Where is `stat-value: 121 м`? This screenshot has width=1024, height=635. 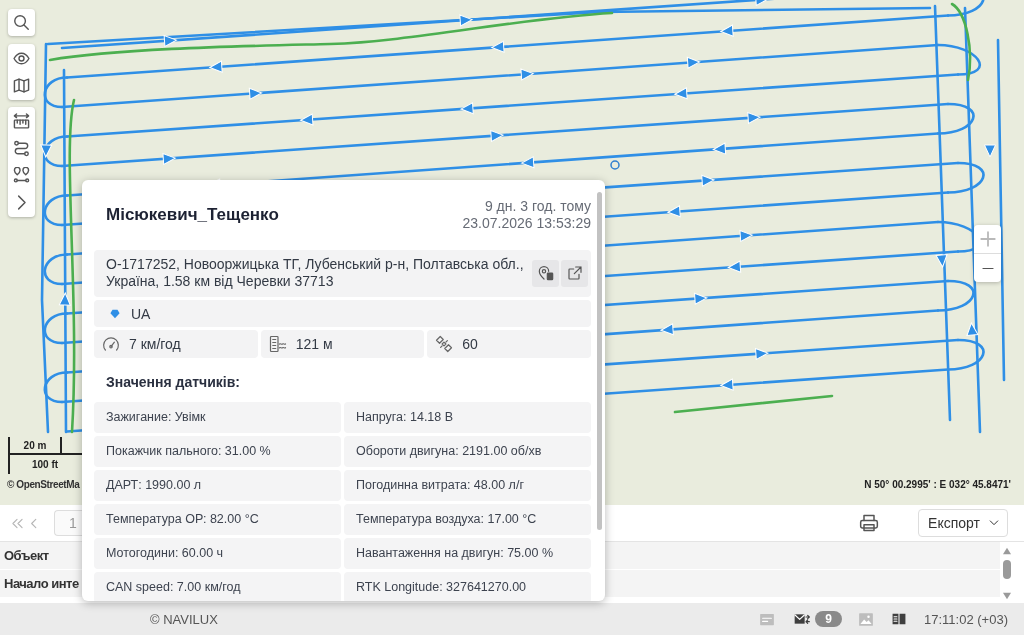
stat-value: 121 м is located at coordinates (314, 344).